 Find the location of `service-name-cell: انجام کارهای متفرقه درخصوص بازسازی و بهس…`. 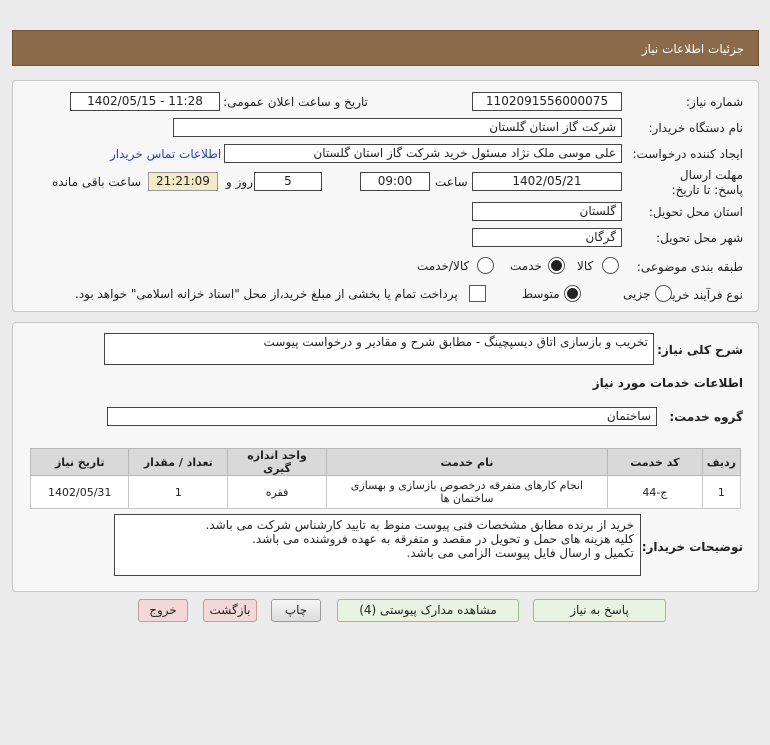

service-name-cell: انجام کارهای متفرقه درخصوص بازسازی و بهس… is located at coordinates (466, 492).